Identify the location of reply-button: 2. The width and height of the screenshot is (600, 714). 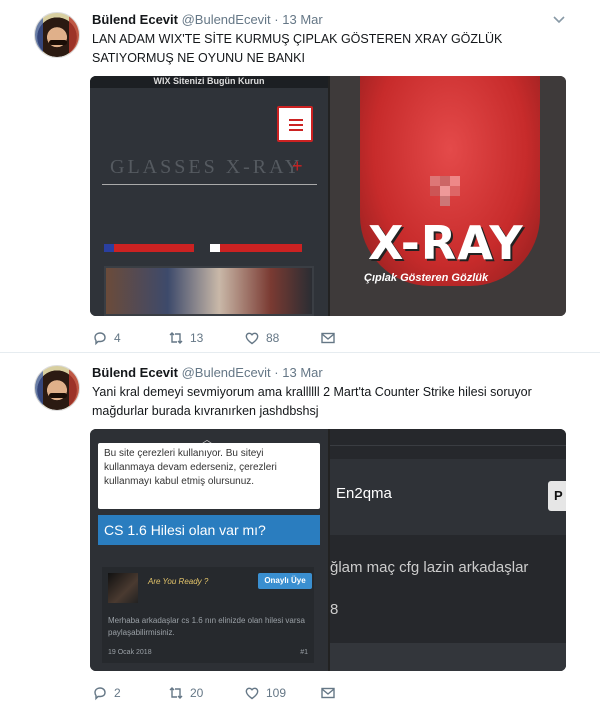
(106, 693).